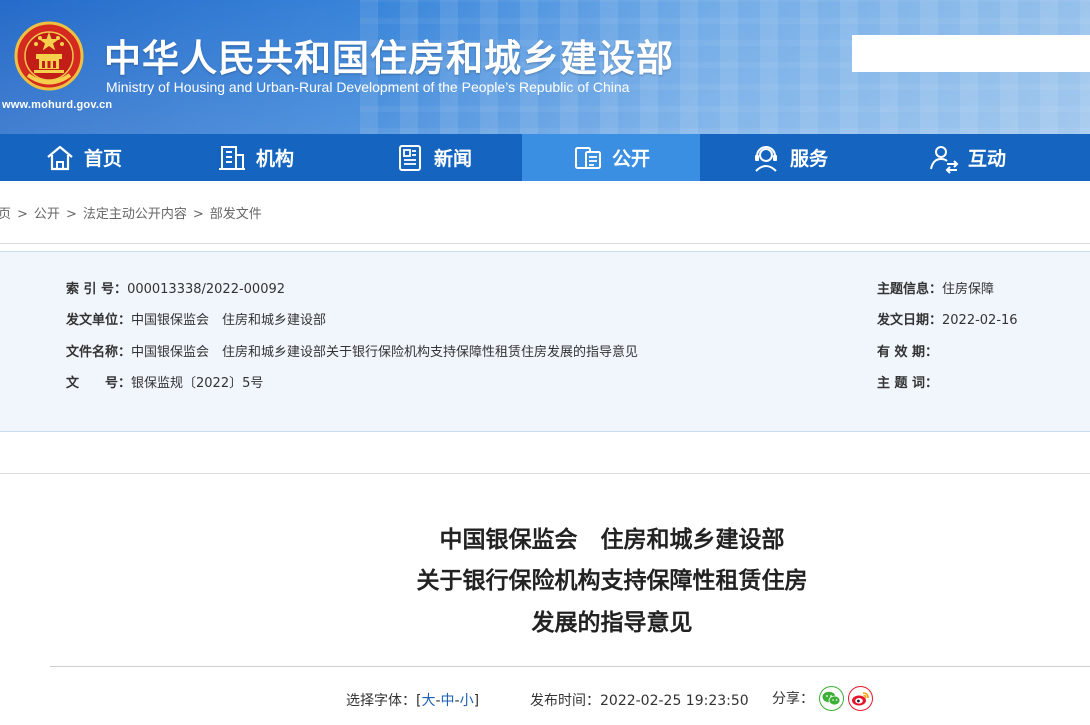 Image resolution: width=1090 pixels, height=725 pixels. Describe the element at coordinates (944, 159) in the screenshot. I see `interaction-icon` at that location.